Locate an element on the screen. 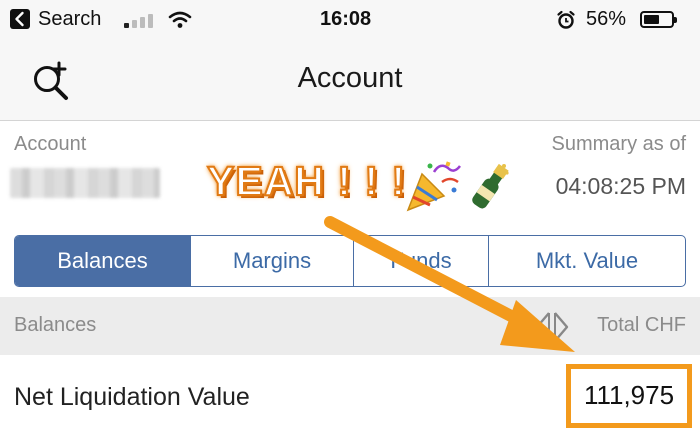 This screenshot has height=437, width=700. balances-section-header is located at coordinates (350, 326).